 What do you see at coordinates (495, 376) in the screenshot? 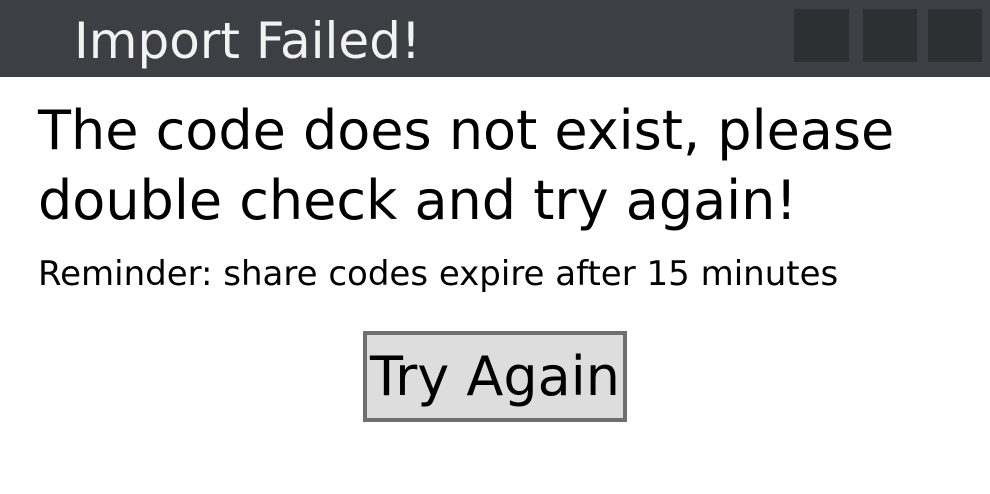
I see `try-again-button: Try Again` at bounding box center [495, 376].